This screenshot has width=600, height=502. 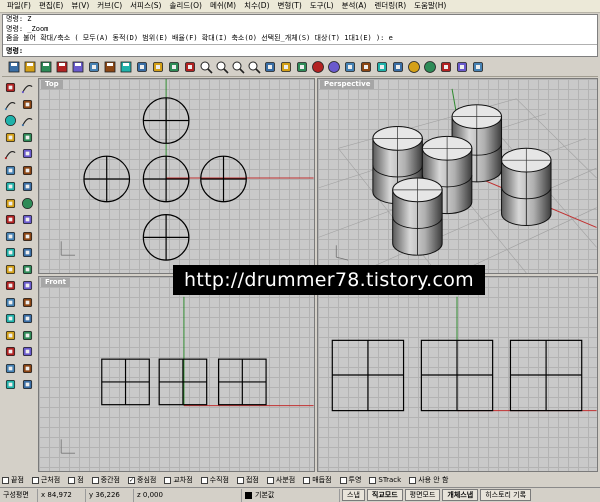 What do you see at coordinates (78, 67) in the screenshot?
I see `save-small-icon` at bounding box center [78, 67].